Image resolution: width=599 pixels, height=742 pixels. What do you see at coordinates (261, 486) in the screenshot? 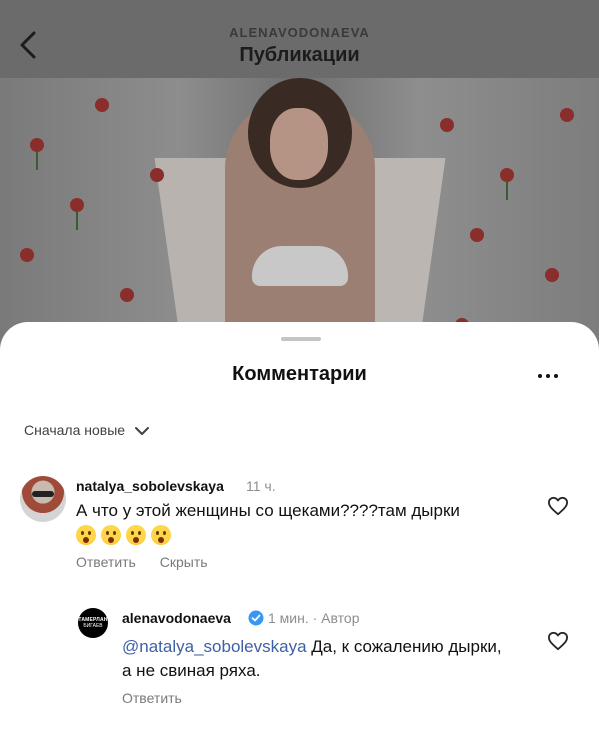
I see `comment-time: 11 ч.` at bounding box center [261, 486].